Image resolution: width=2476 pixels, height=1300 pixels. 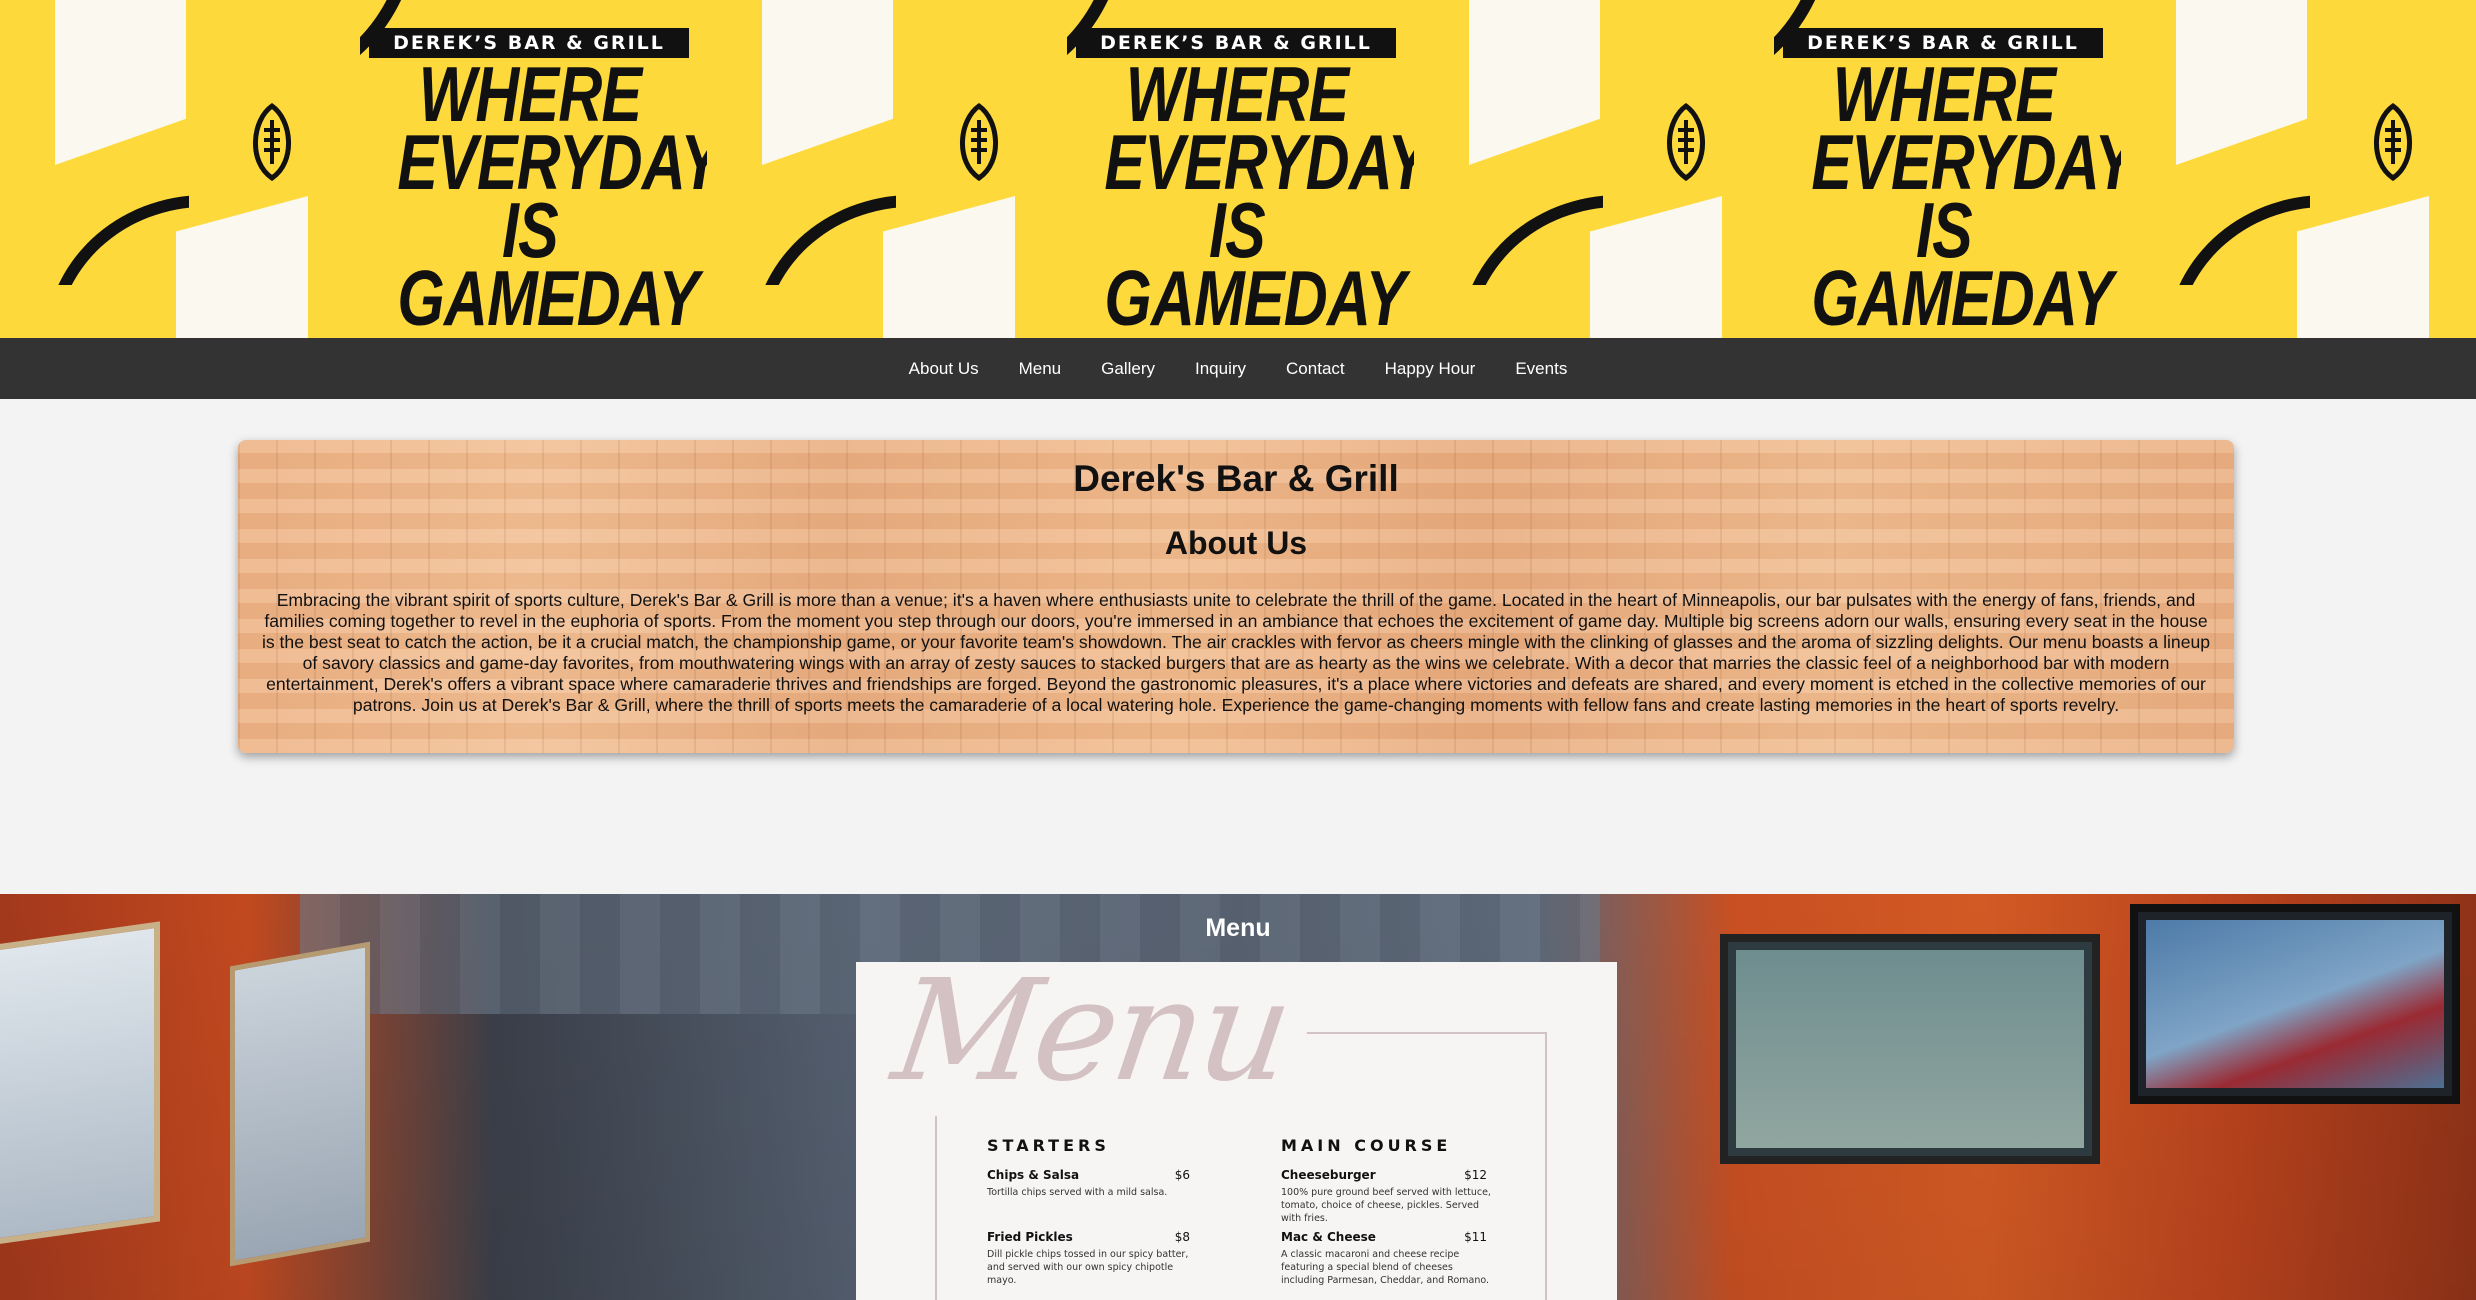 I want to click on menu-item-price: $6, so click(x=1182, y=1175).